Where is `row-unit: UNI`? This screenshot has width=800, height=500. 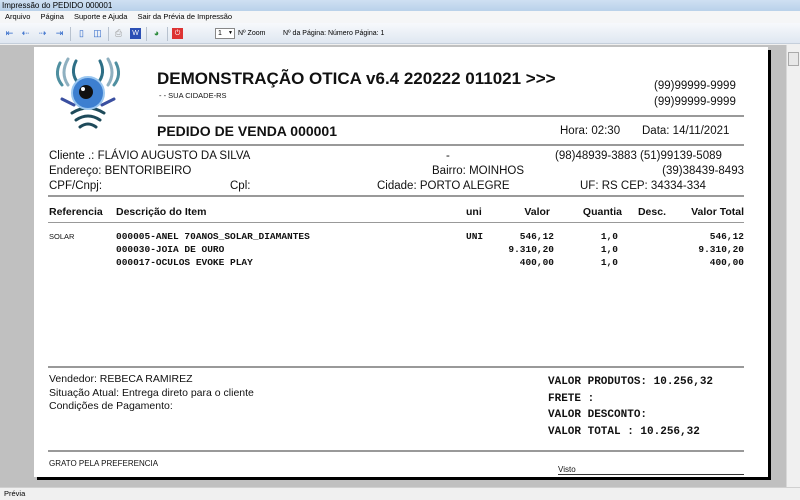
row-unit: UNI is located at coordinates (475, 236).